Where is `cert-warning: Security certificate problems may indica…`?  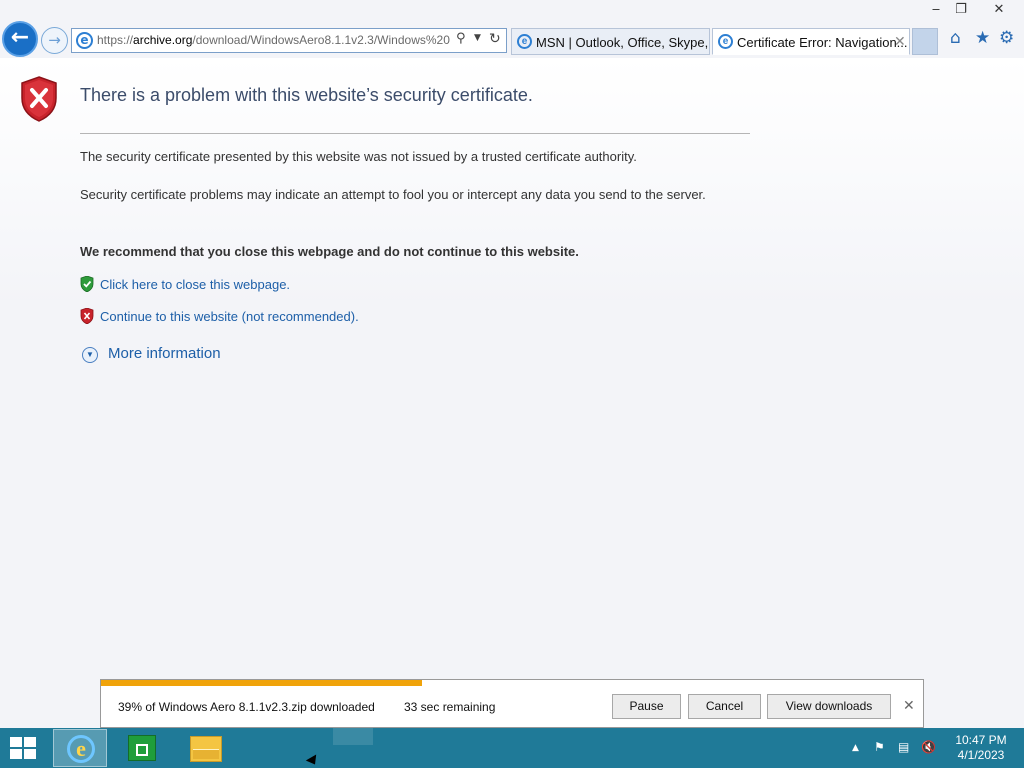
cert-warning: Security certificate problems may indica… is located at coordinates (393, 194).